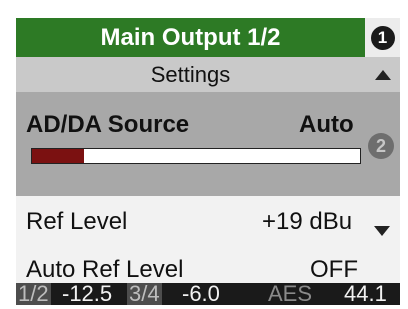 The height and width of the screenshot is (309, 408). I want to click on footer-ch2-value: -6.0, so click(201, 293).